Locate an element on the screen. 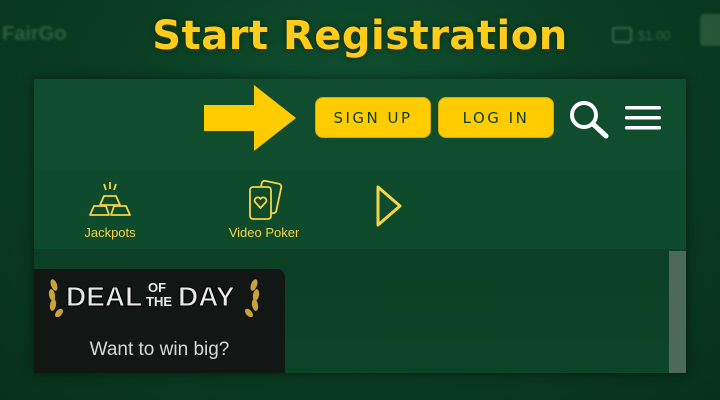  deal-of-the-day-card: DEAL OF THE DAY Want to win big? is located at coordinates (159, 321).